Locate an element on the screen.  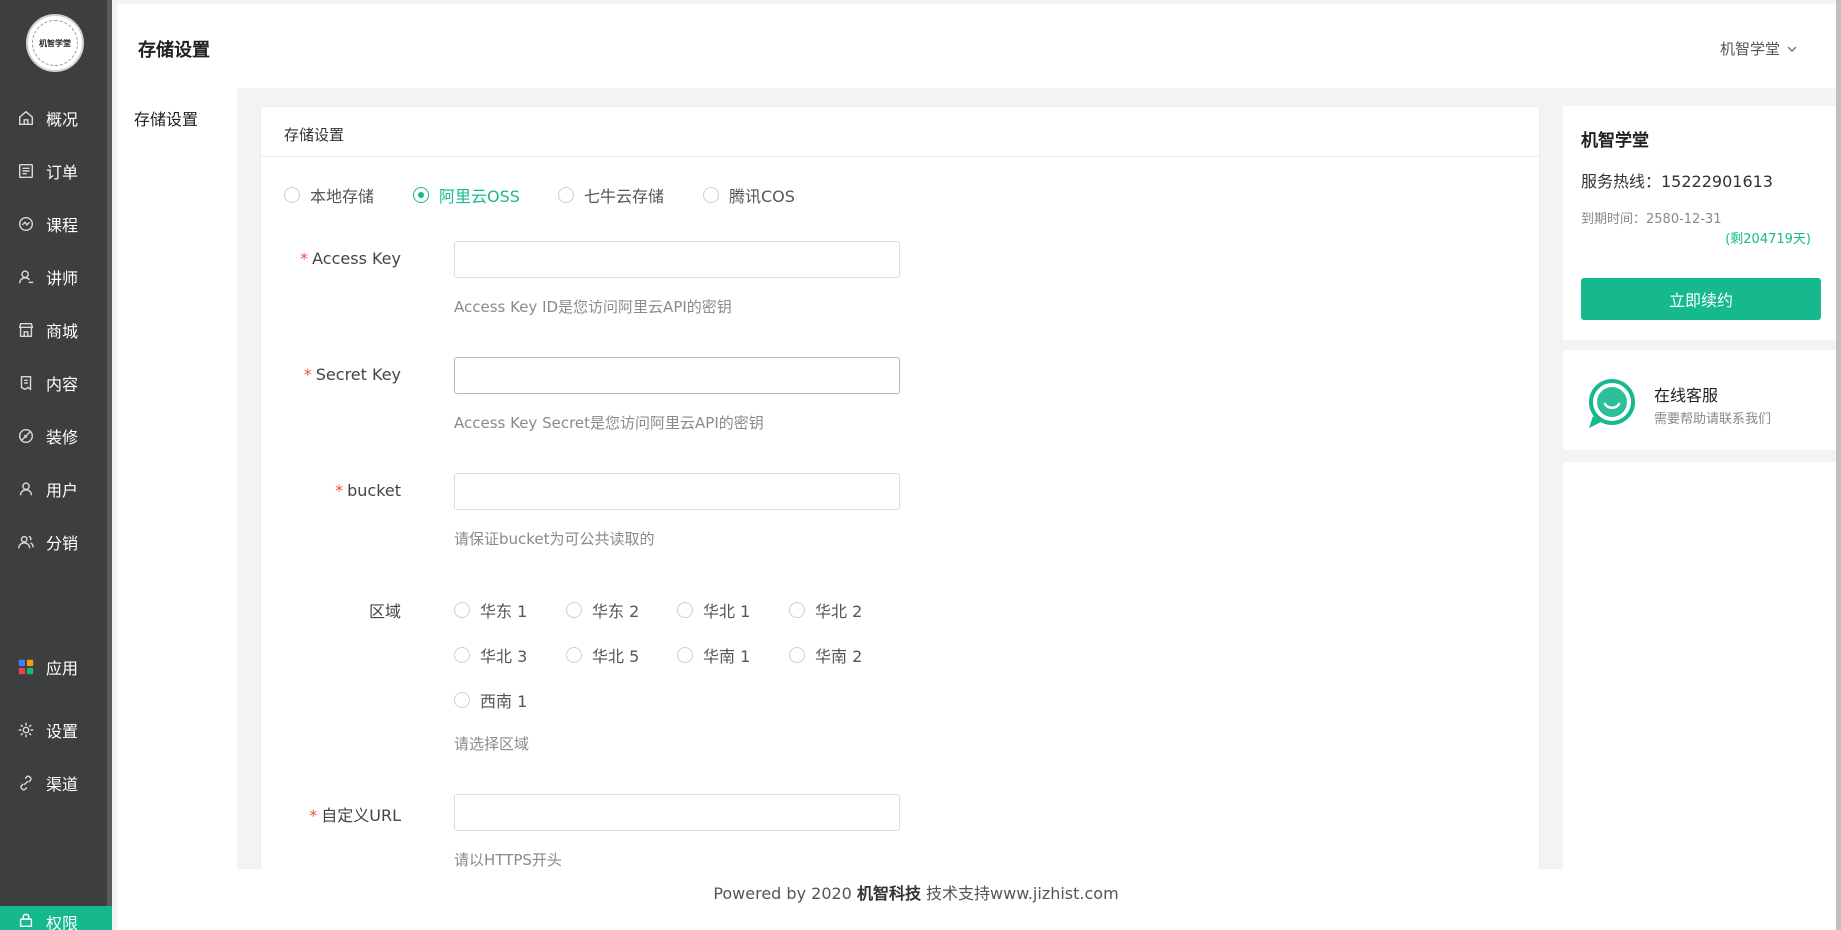
storage-option-label: 腾讯COS is located at coordinates (762, 196).